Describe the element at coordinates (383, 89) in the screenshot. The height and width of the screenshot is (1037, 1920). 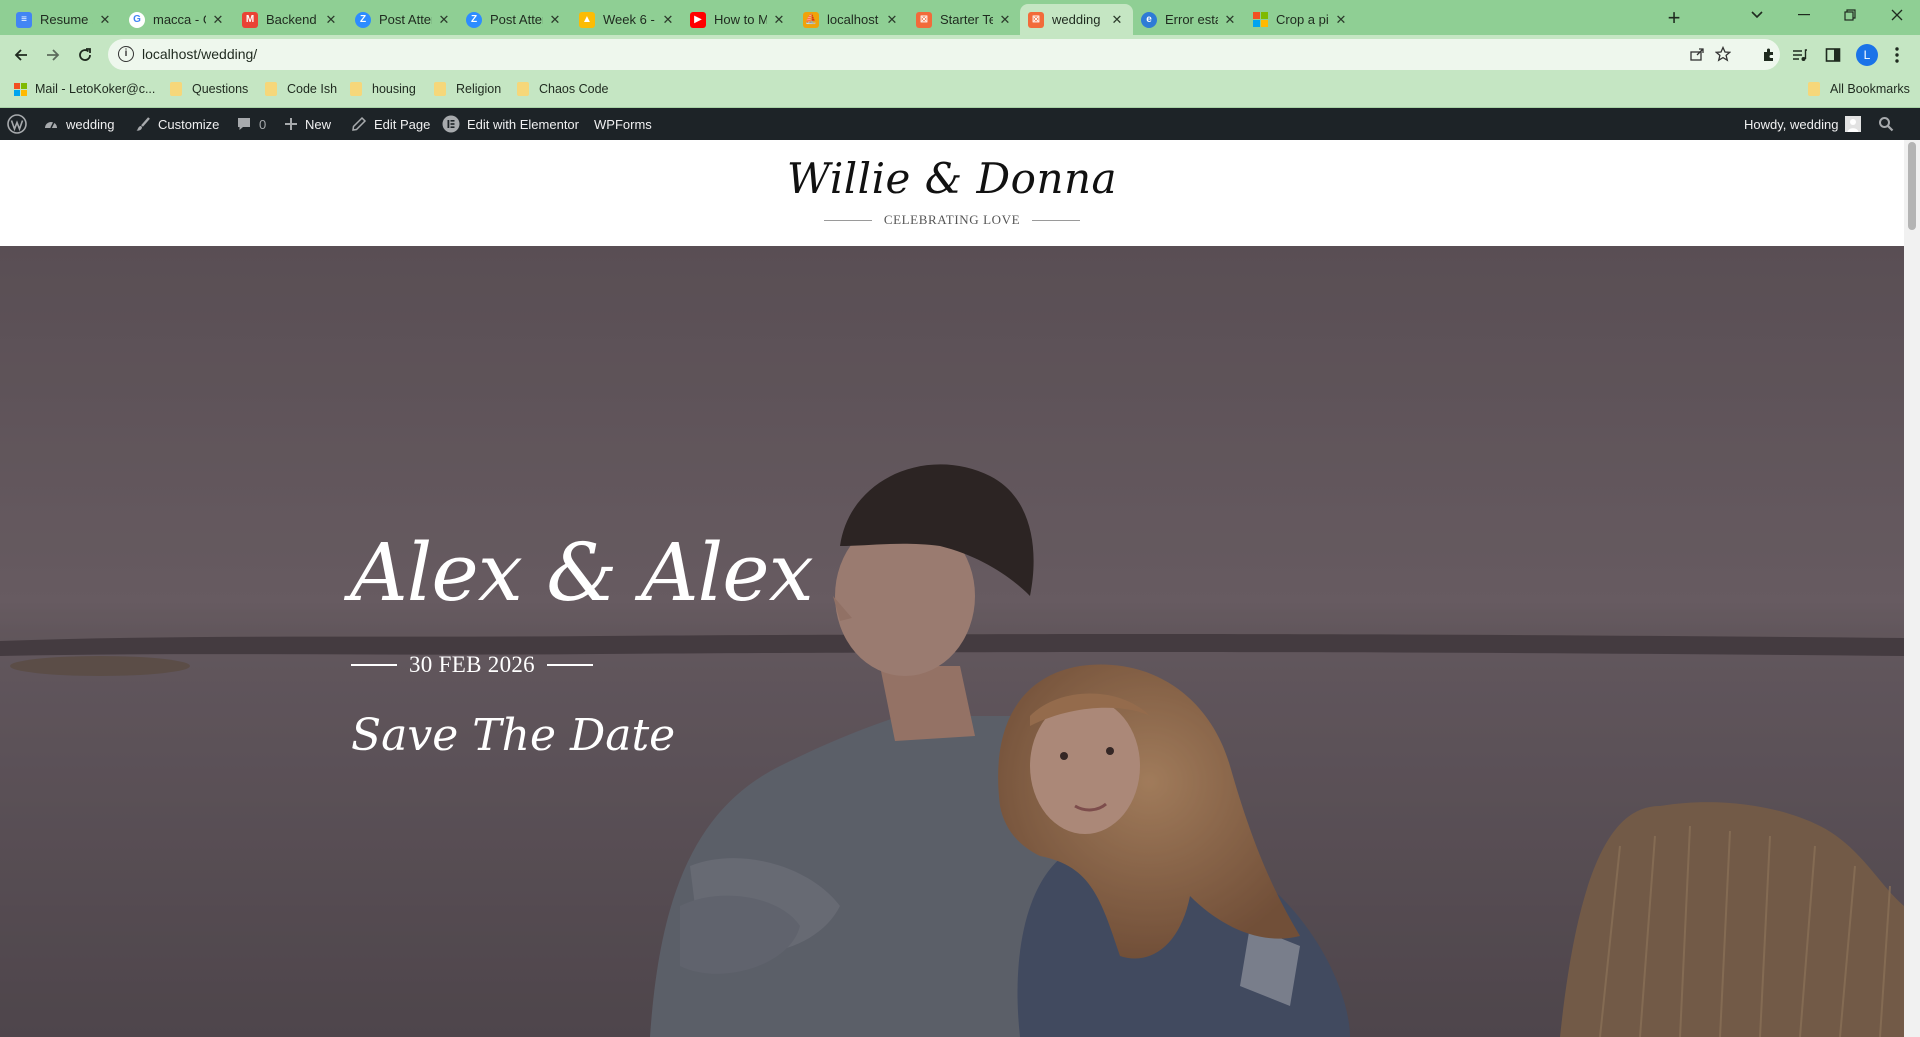
I see `bookmark-item: housing` at that location.